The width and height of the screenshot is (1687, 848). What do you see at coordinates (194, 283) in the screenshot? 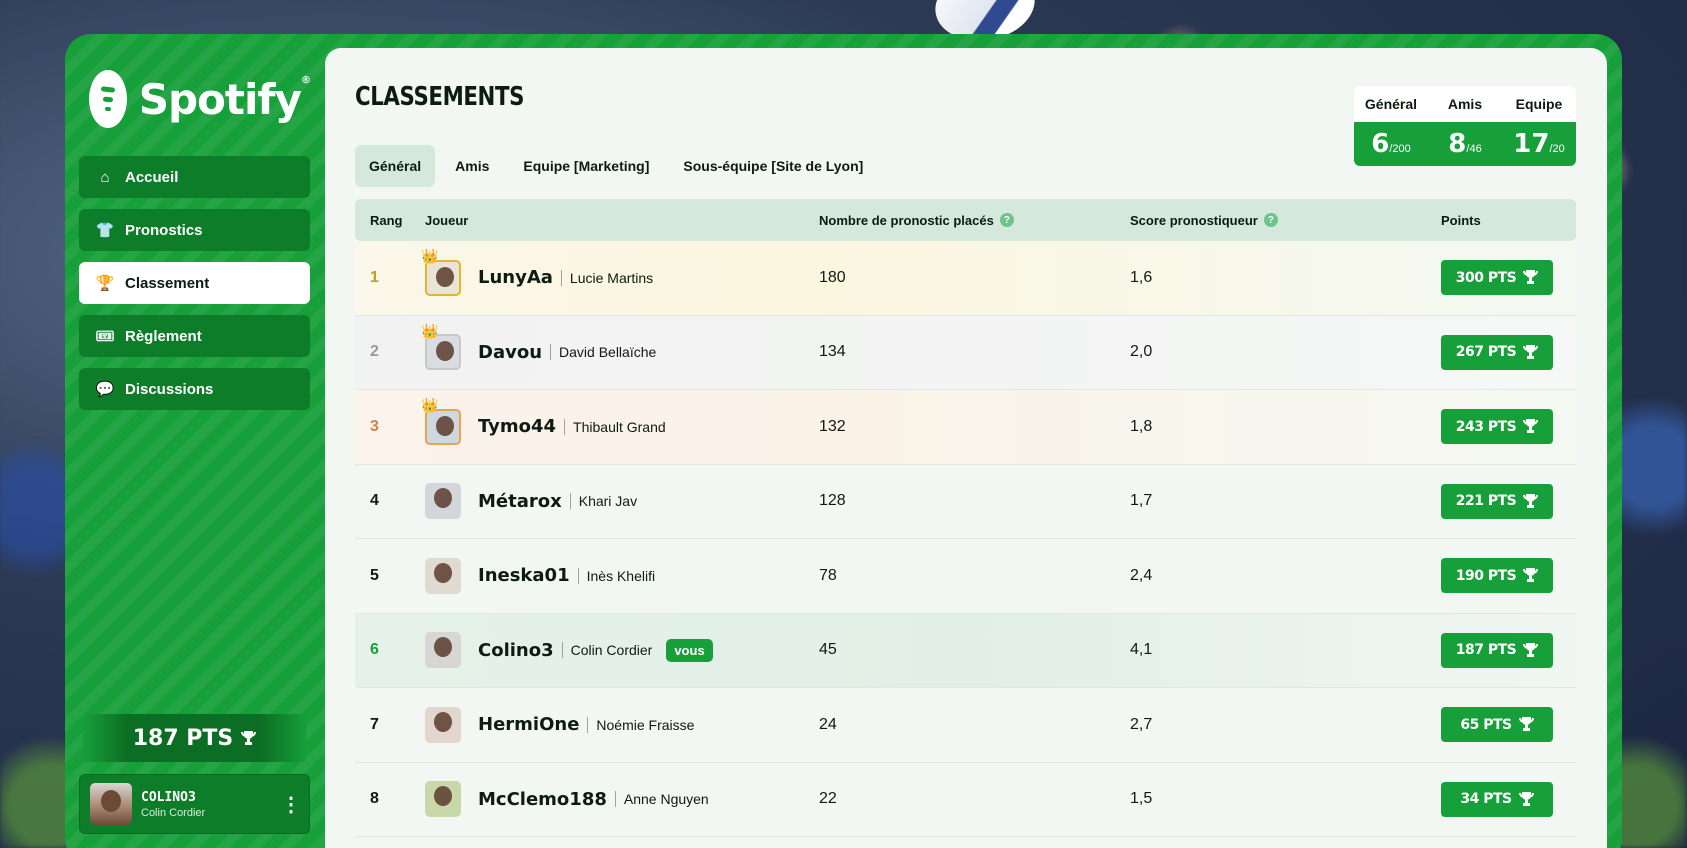
I see `nav-item-classement: 🏆 Classement` at bounding box center [194, 283].